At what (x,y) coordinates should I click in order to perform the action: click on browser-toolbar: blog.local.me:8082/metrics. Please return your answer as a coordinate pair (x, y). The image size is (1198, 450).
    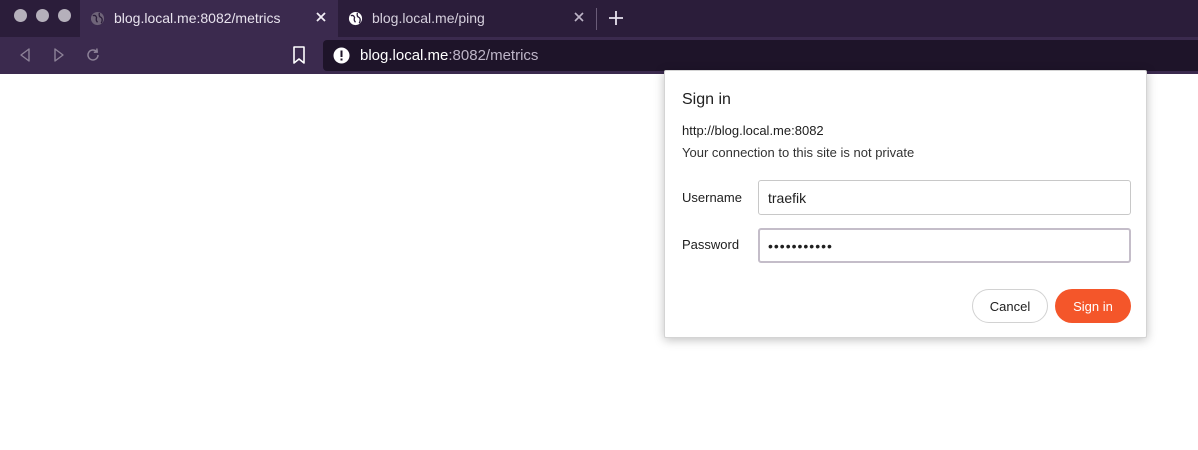
    Looking at the image, I should click on (599, 55).